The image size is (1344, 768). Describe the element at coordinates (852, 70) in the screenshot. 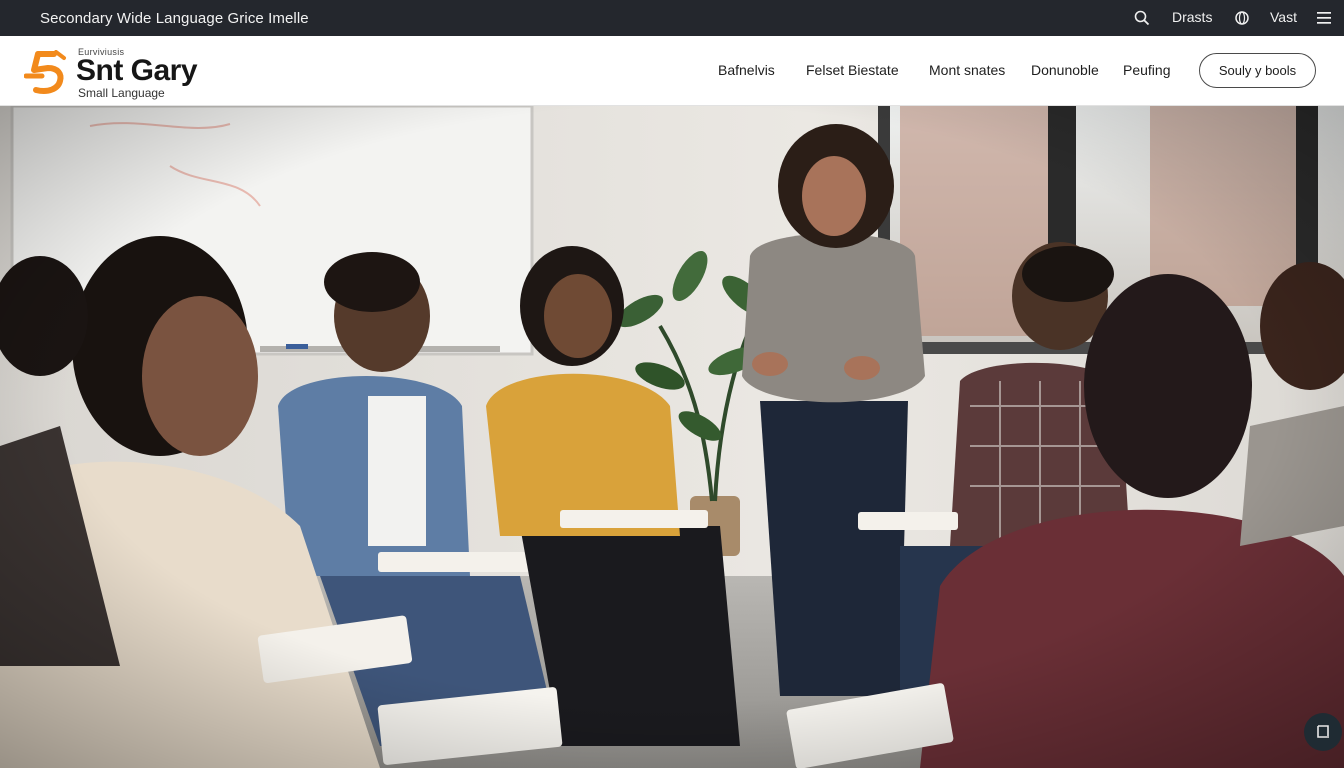

I see `nav-item-2: Felset Biestate` at that location.